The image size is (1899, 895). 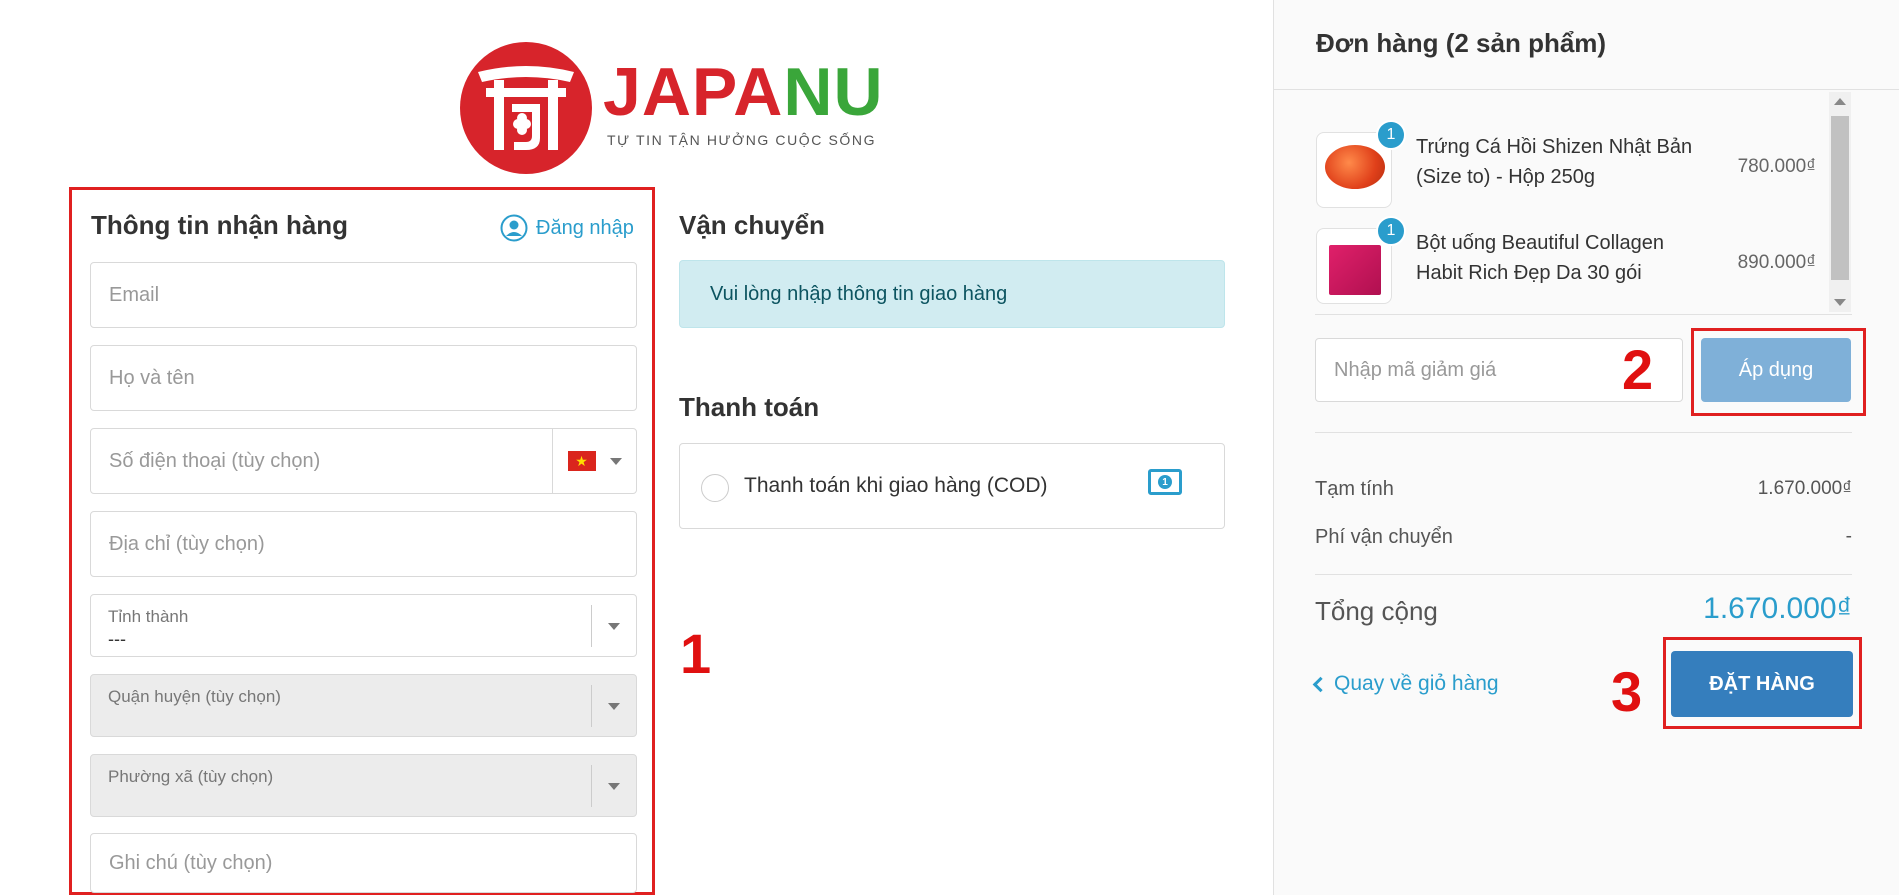 What do you see at coordinates (1777, 608) in the screenshot?
I see `total-value: 1.670.000₫` at bounding box center [1777, 608].